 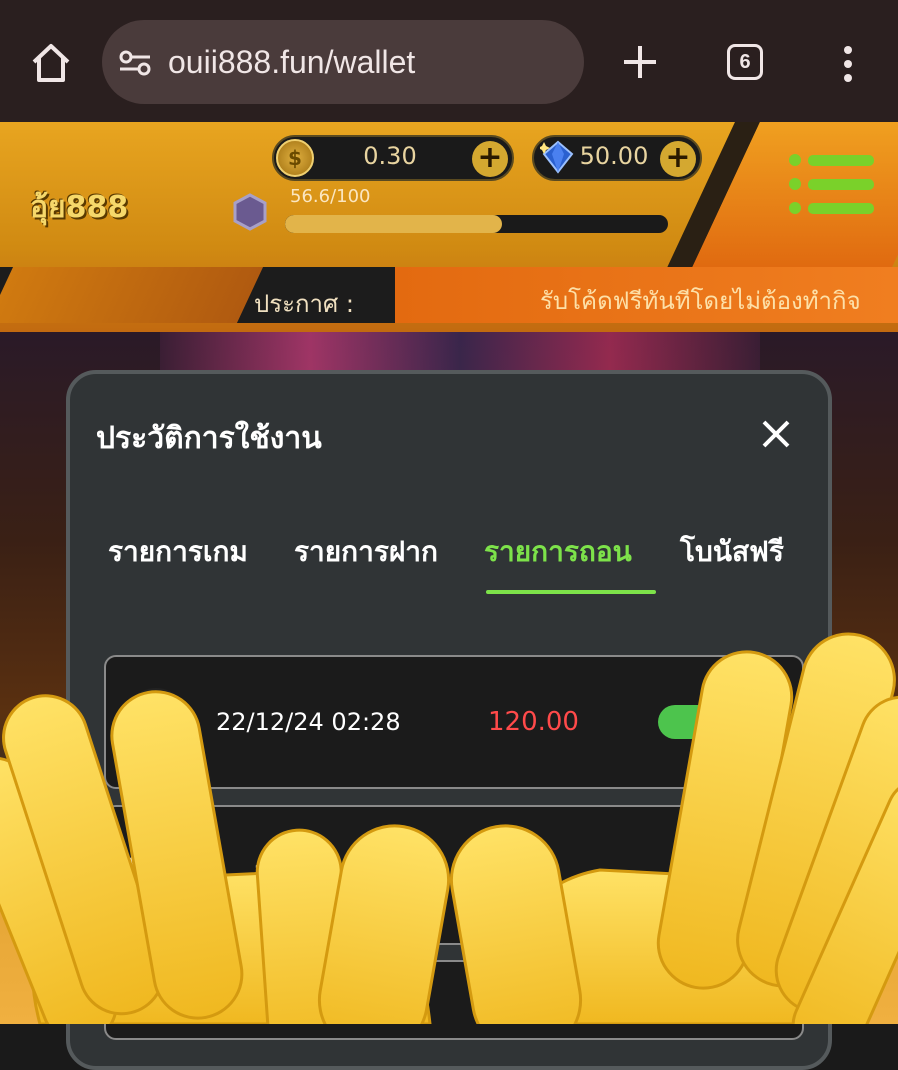 I want to click on announcement-accent, so click(x=132, y=295).